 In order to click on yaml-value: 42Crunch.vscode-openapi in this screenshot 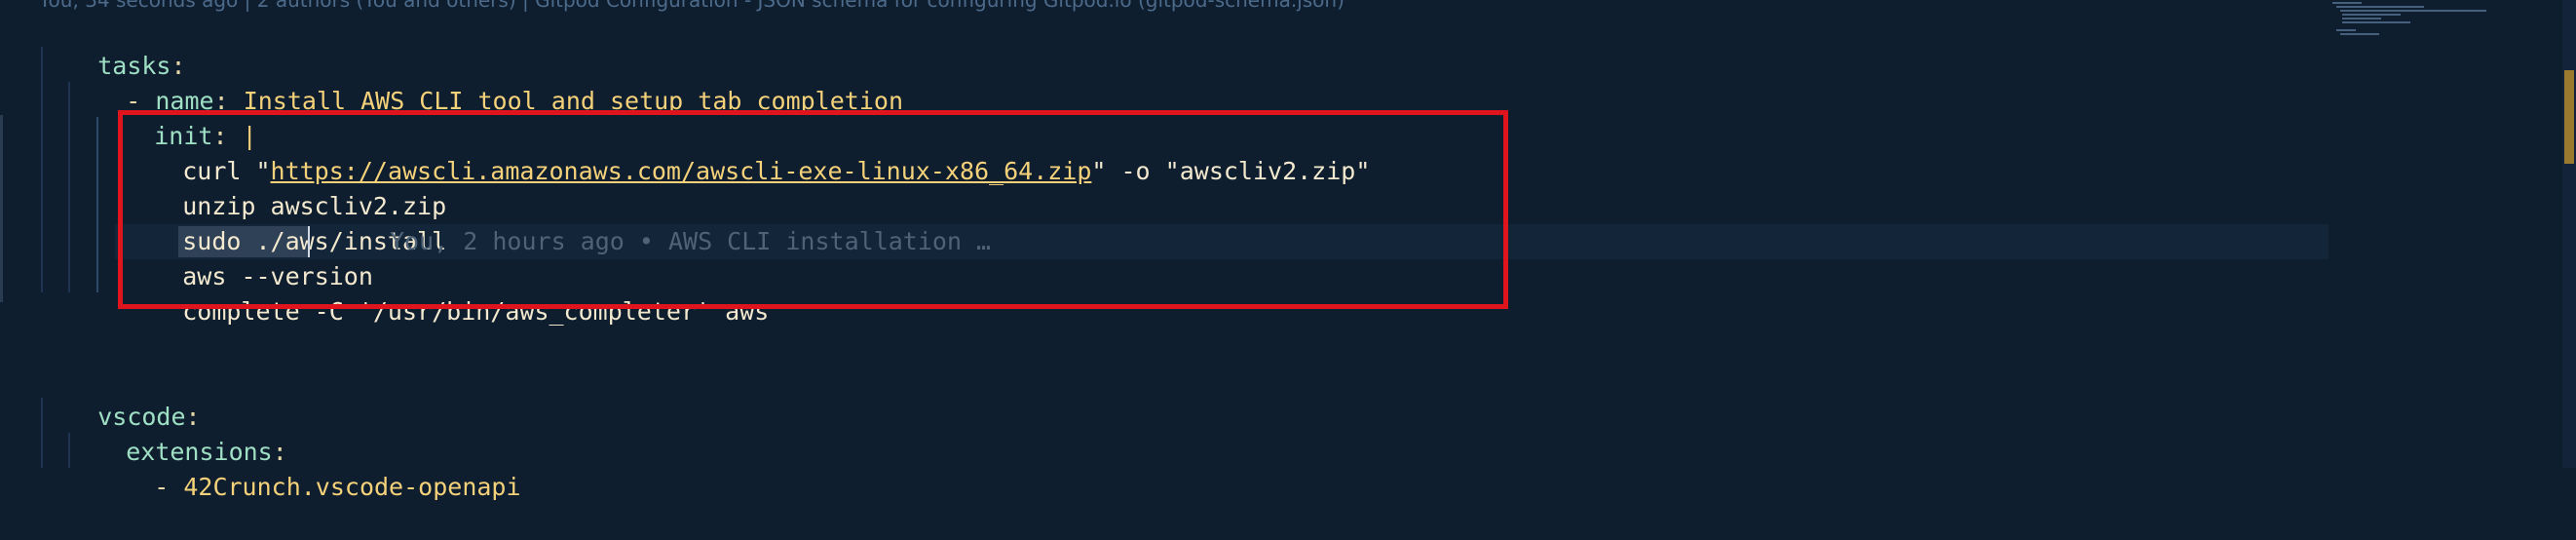, I will do `click(352, 487)`.